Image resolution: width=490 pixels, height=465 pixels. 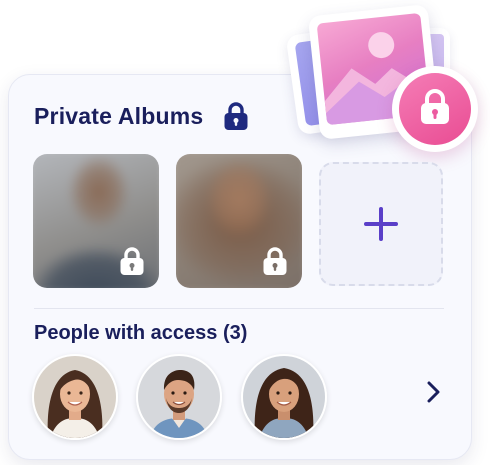 I want to click on plus-icon, so click(x=381, y=224).